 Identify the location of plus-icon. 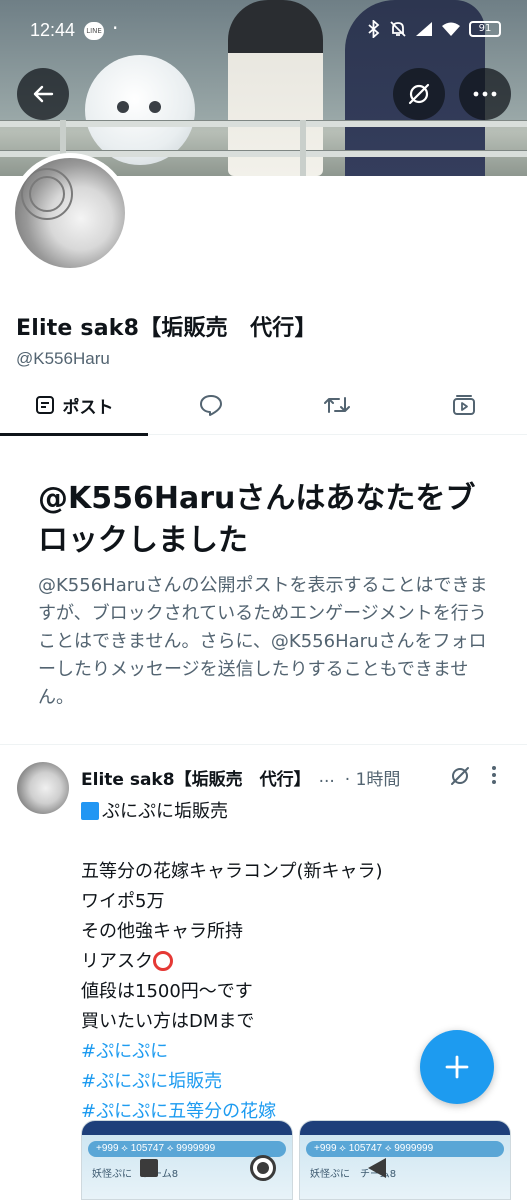
(457, 1067).